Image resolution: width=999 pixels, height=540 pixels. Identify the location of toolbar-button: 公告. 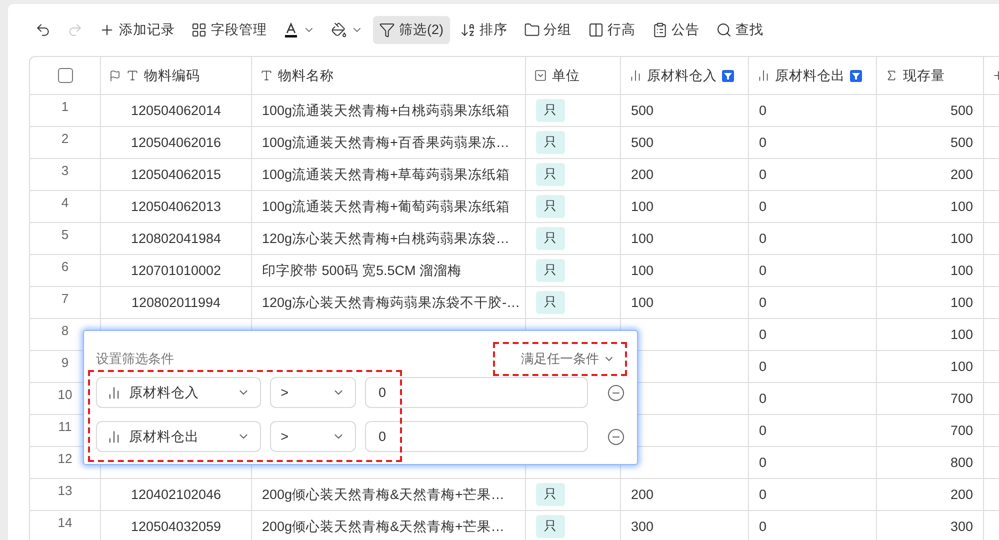
(676, 30).